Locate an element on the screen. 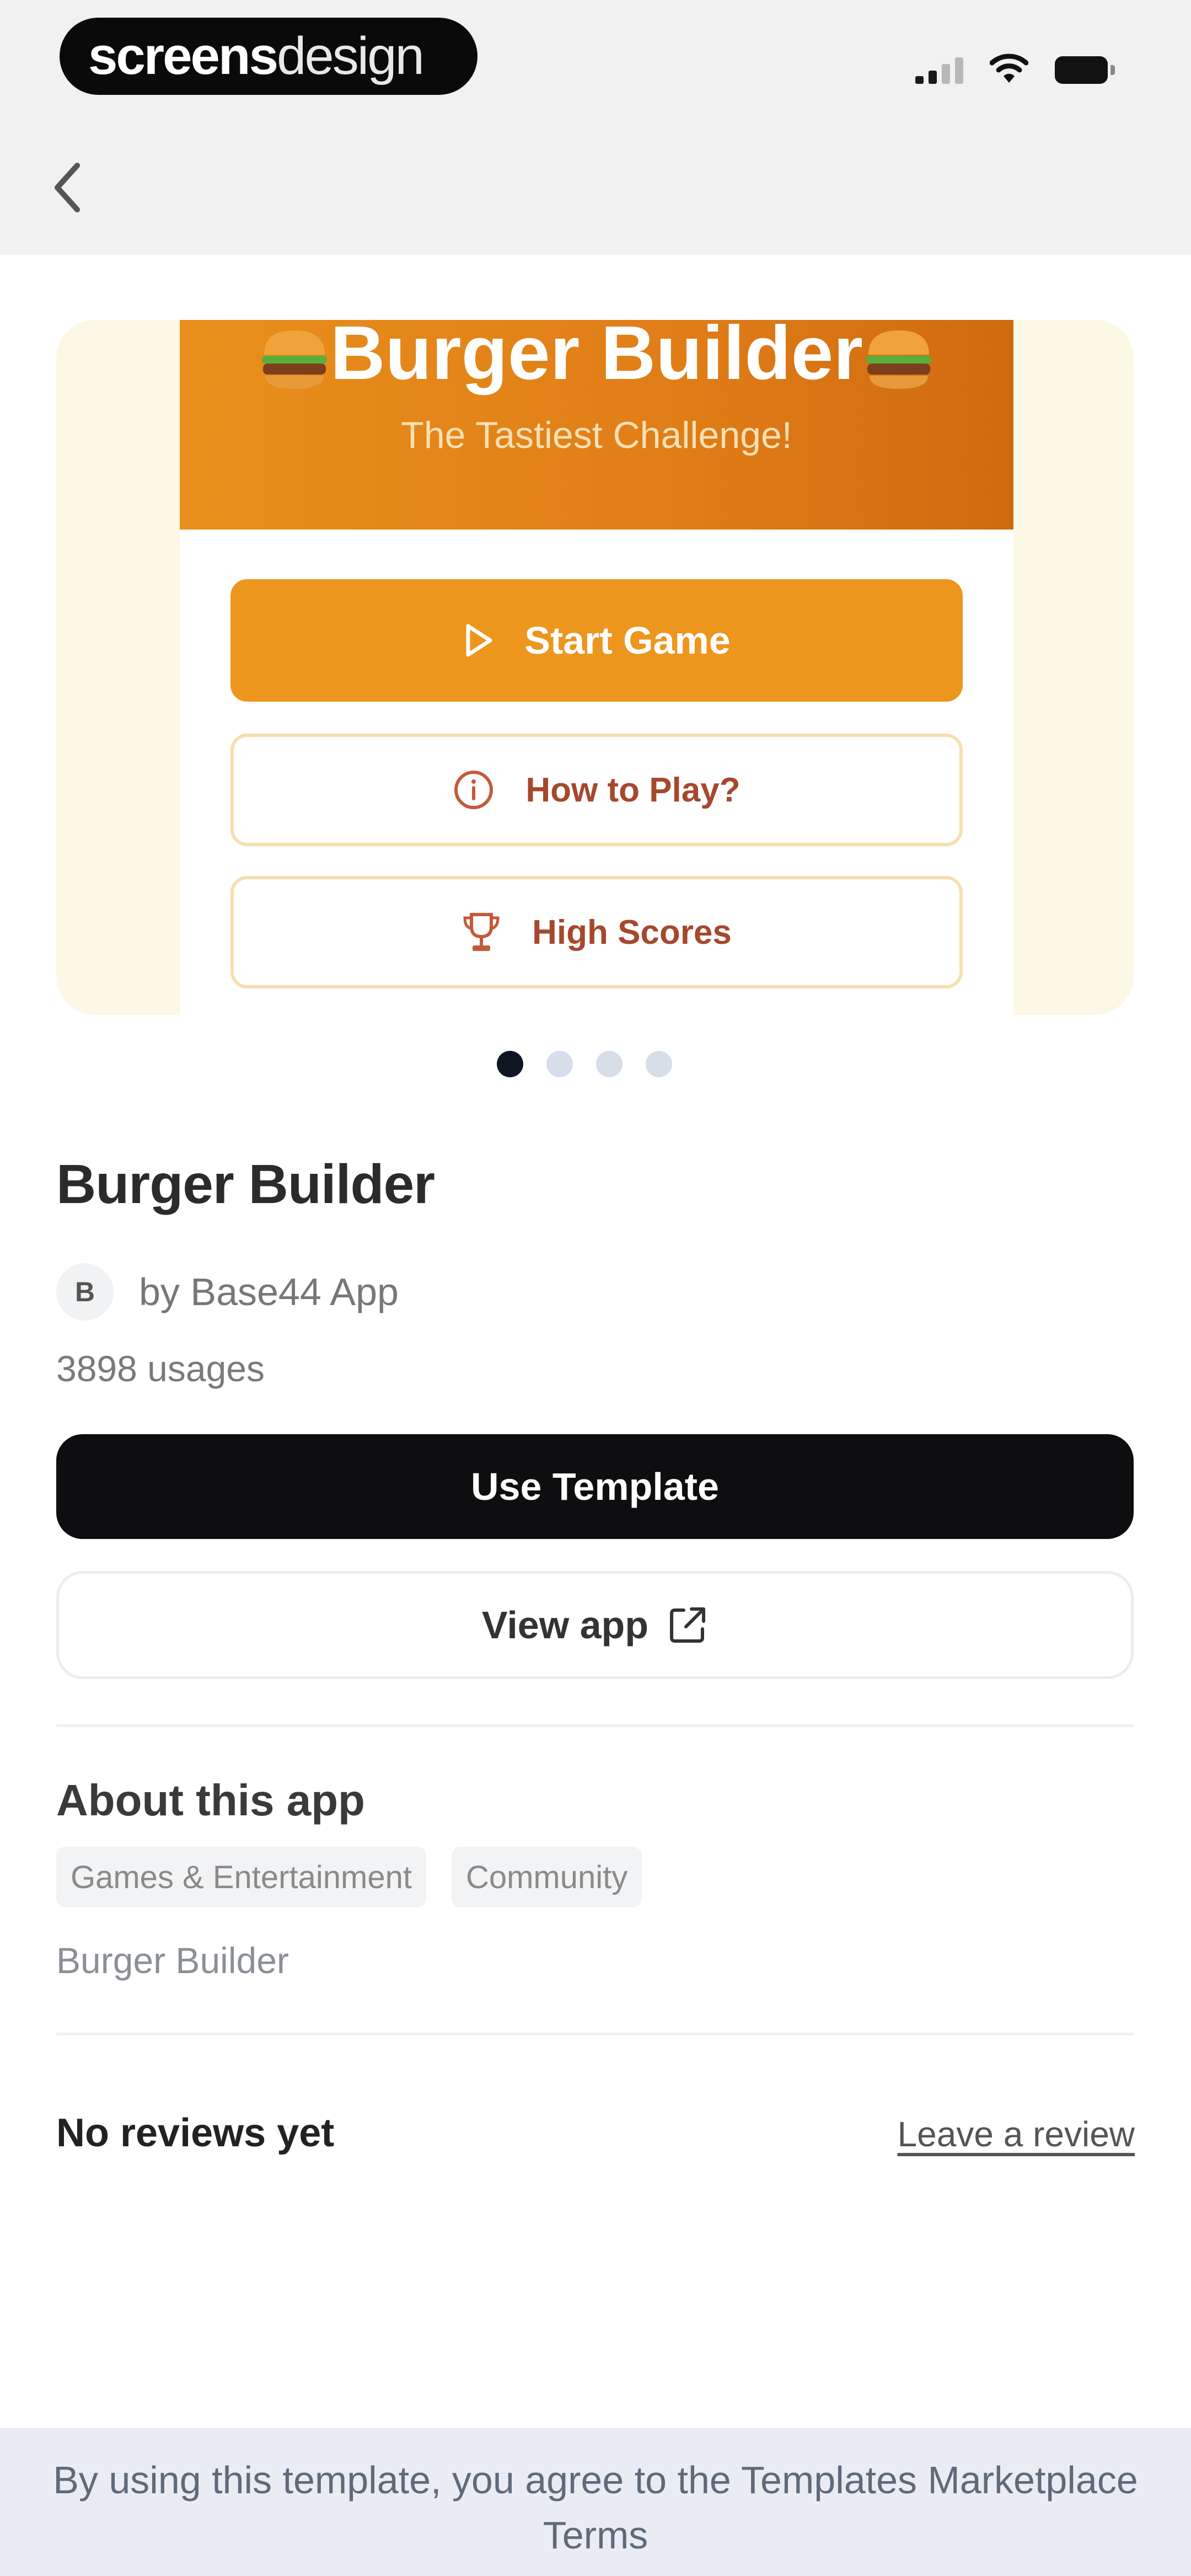 This screenshot has width=1191, height=2576. view-app-button: View app is located at coordinates (595, 1625).